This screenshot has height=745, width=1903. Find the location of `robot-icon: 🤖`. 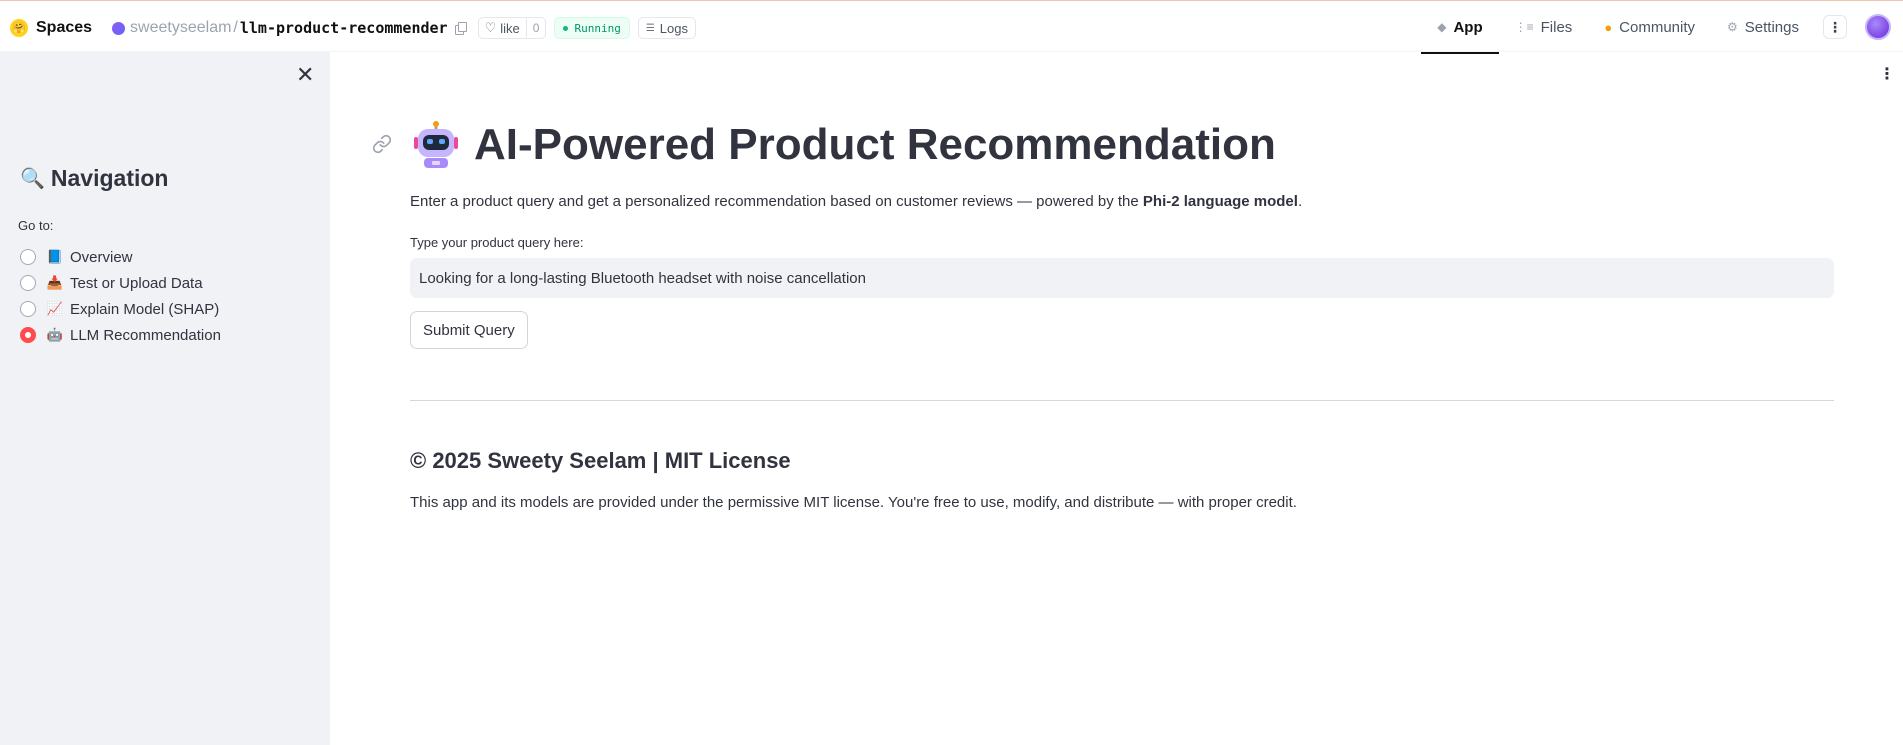

robot-icon: 🤖 is located at coordinates (55, 334).